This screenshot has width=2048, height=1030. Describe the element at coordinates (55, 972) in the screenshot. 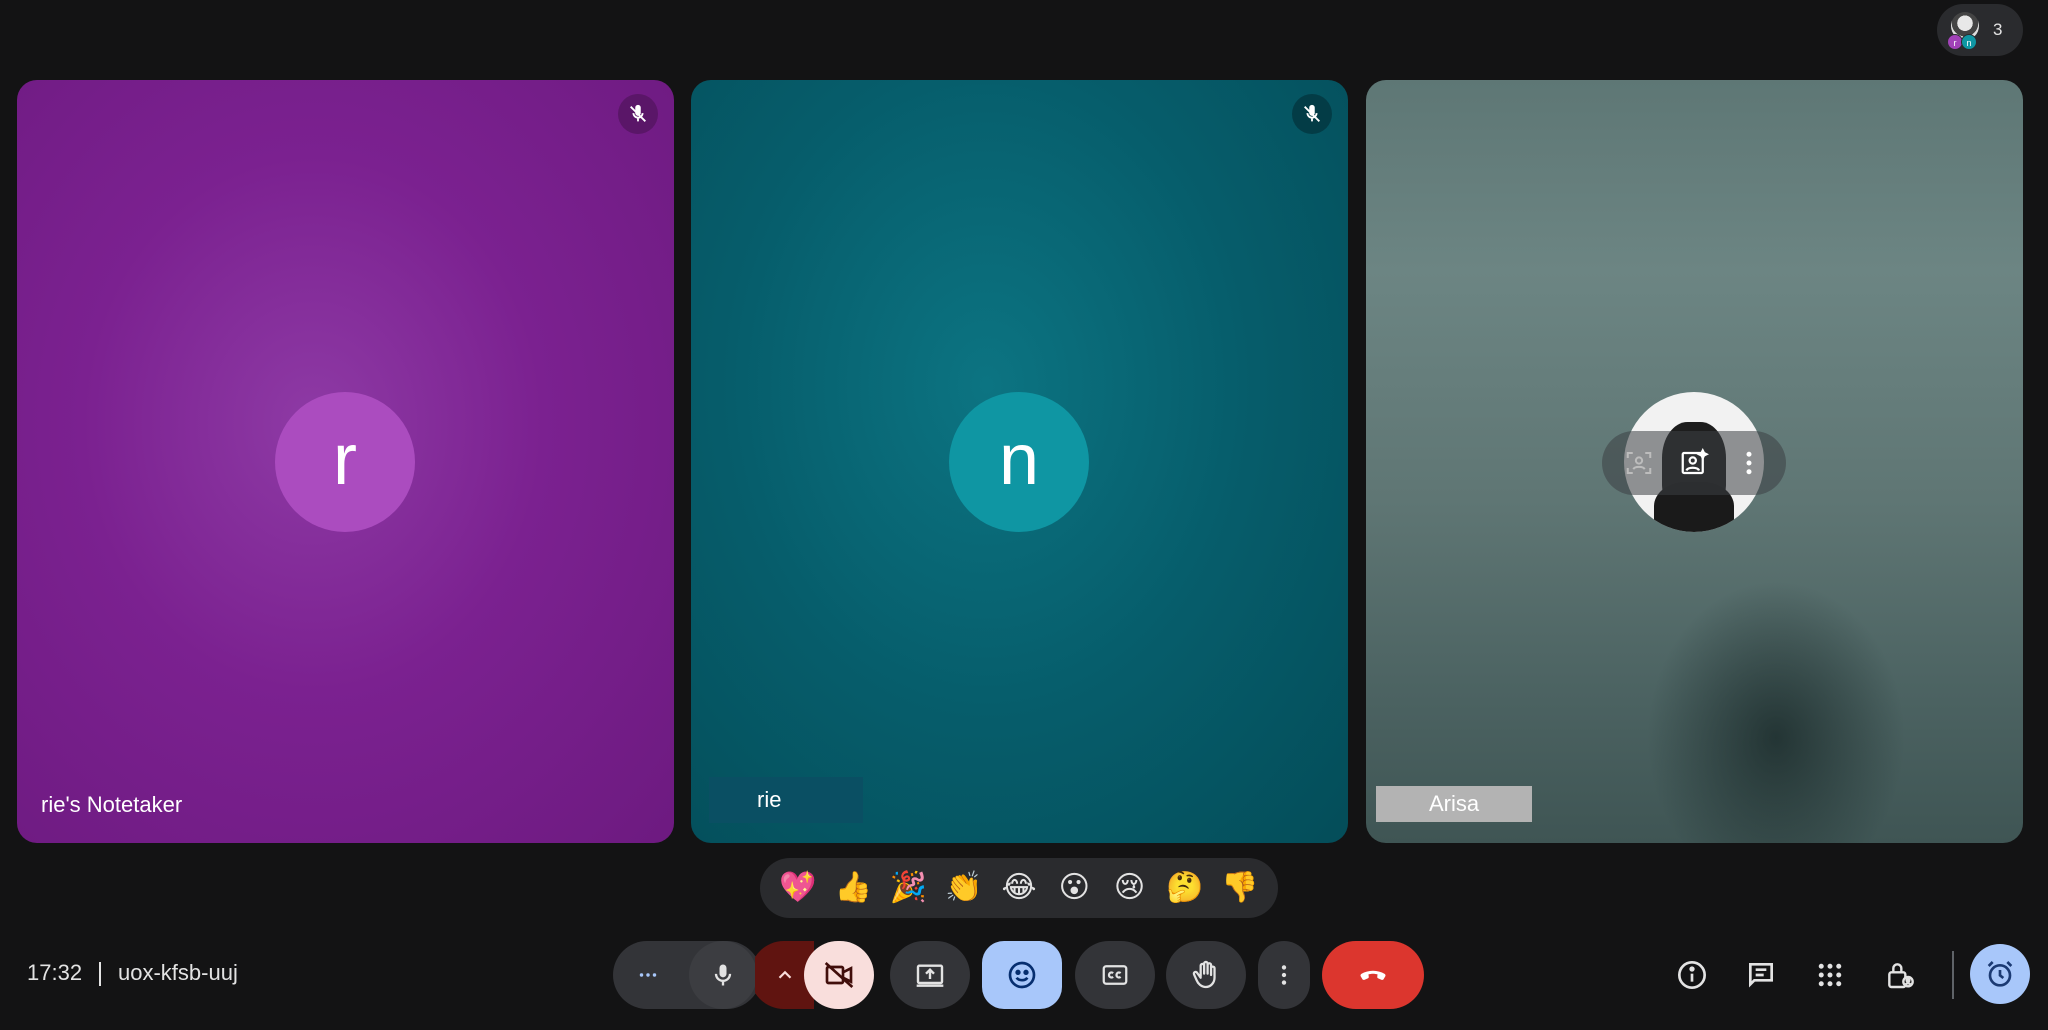

I see `clock-time: 17:32` at that location.